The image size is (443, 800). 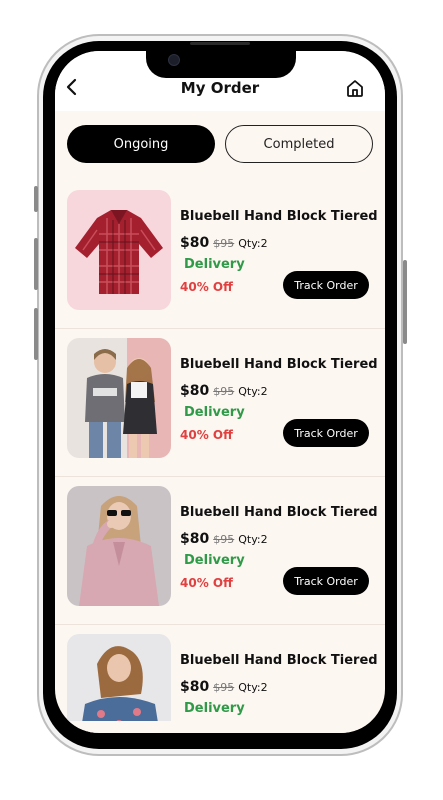 I want to click on volume-down-button, so click(x=36, y=334).